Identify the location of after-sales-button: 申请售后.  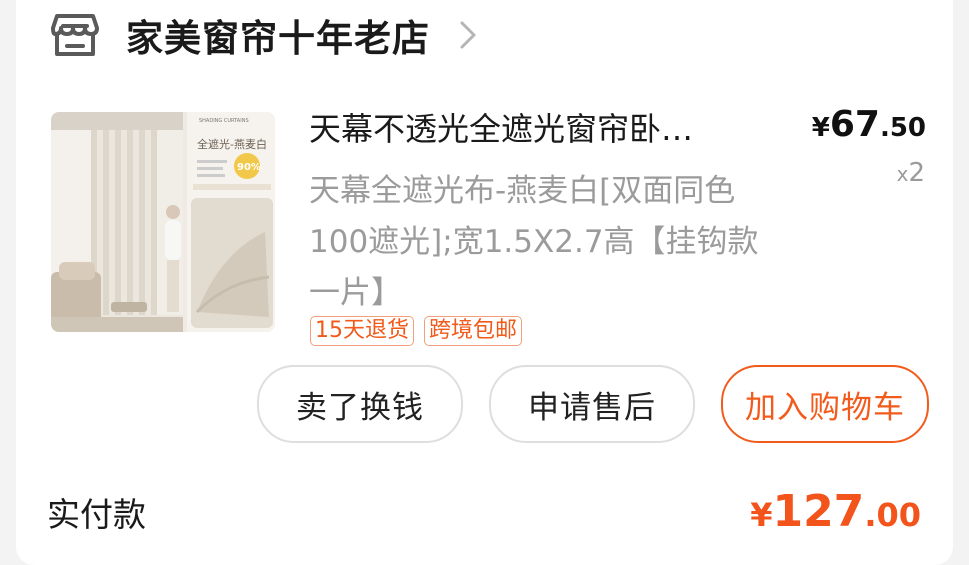
(592, 404).